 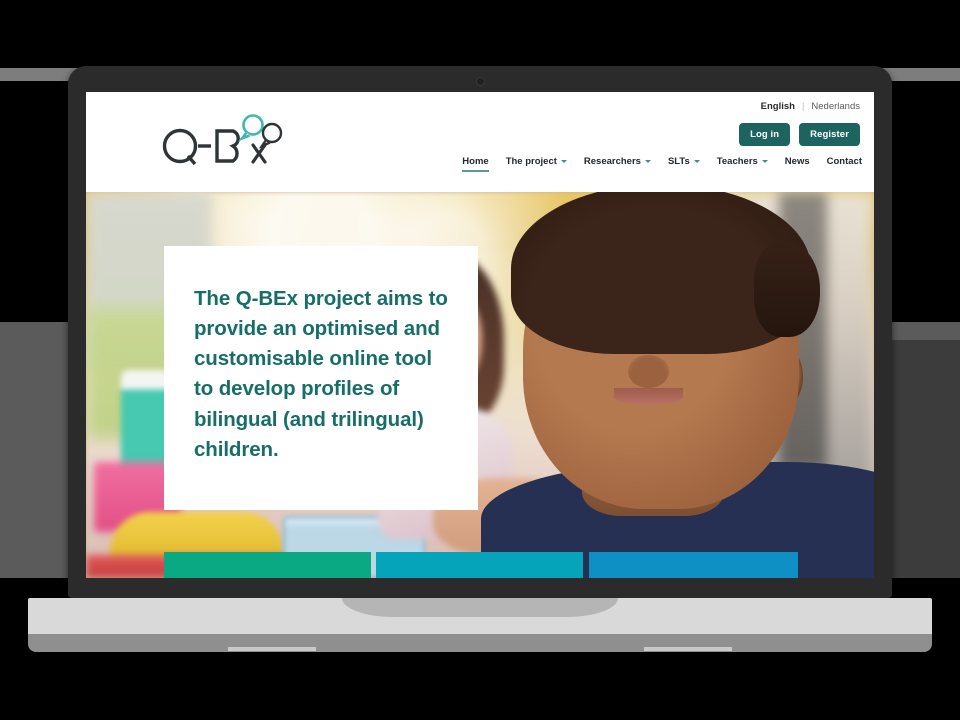 I want to click on nav-item-news: News, so click(x=797, y=164).